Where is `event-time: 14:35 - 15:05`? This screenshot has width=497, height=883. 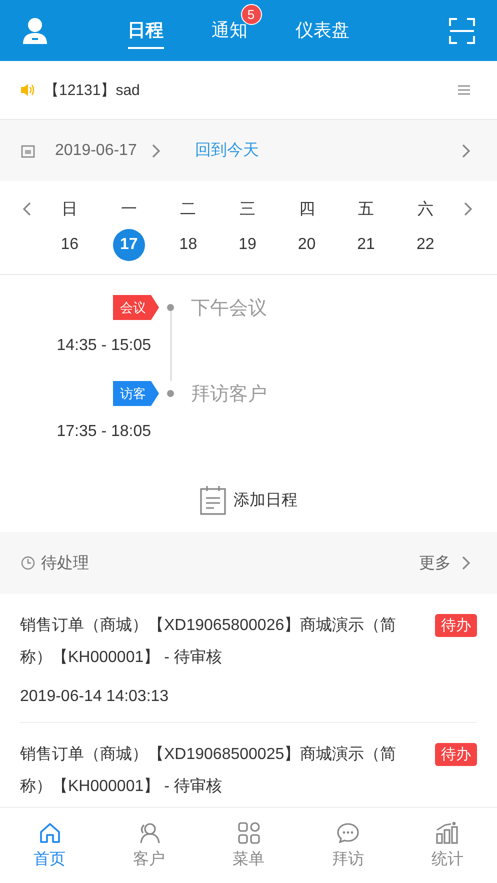 event-time: 14:35 - 15:05 is located at coordinates (103, 346).